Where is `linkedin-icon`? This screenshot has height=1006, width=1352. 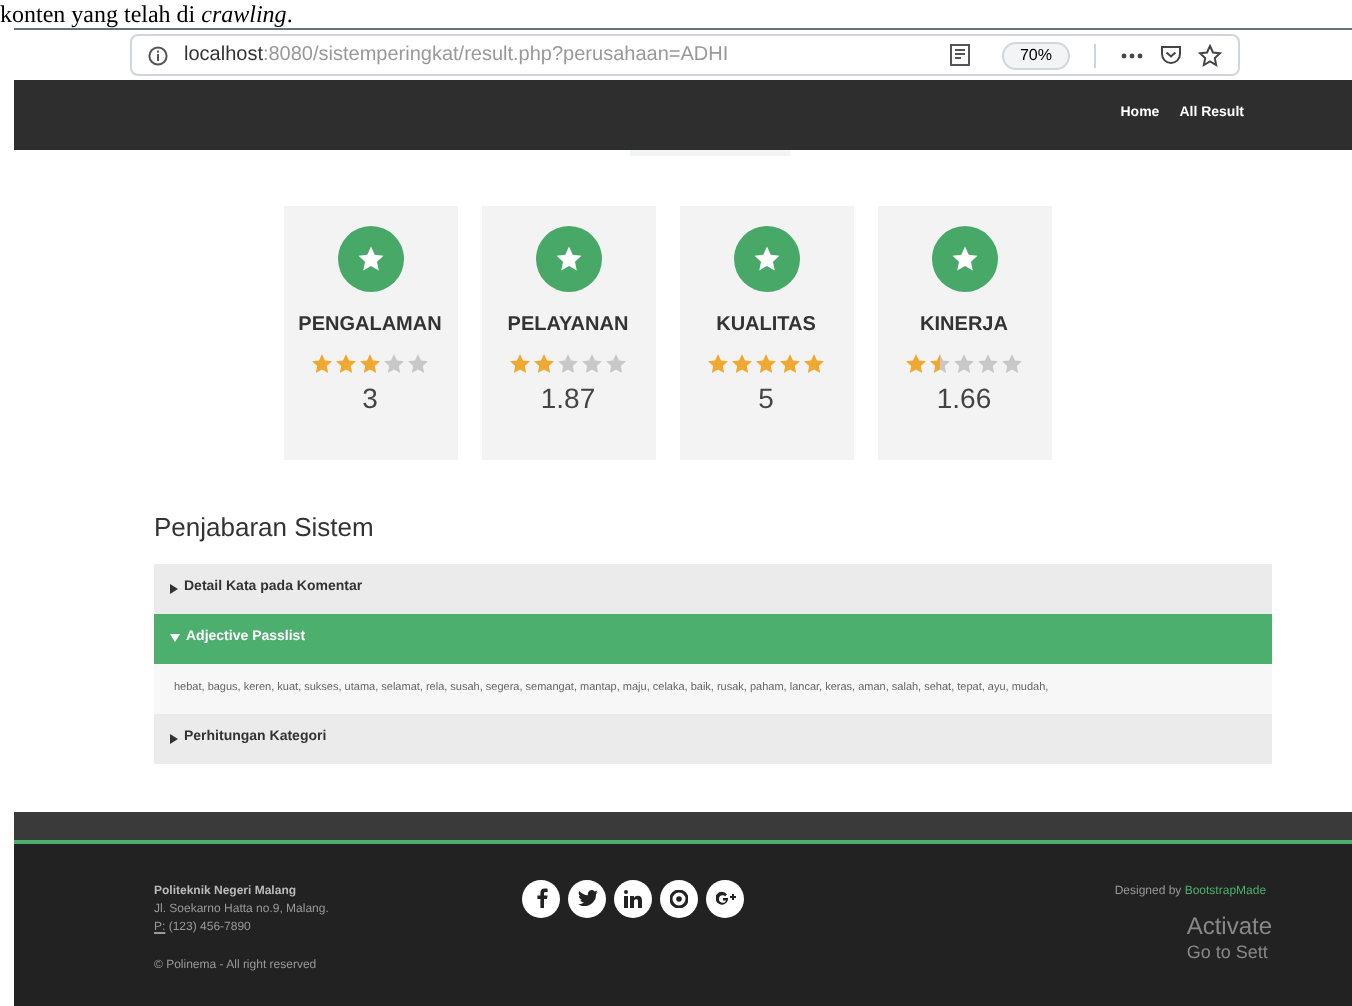
linkedin-icon is located at coordinates (633, 898).